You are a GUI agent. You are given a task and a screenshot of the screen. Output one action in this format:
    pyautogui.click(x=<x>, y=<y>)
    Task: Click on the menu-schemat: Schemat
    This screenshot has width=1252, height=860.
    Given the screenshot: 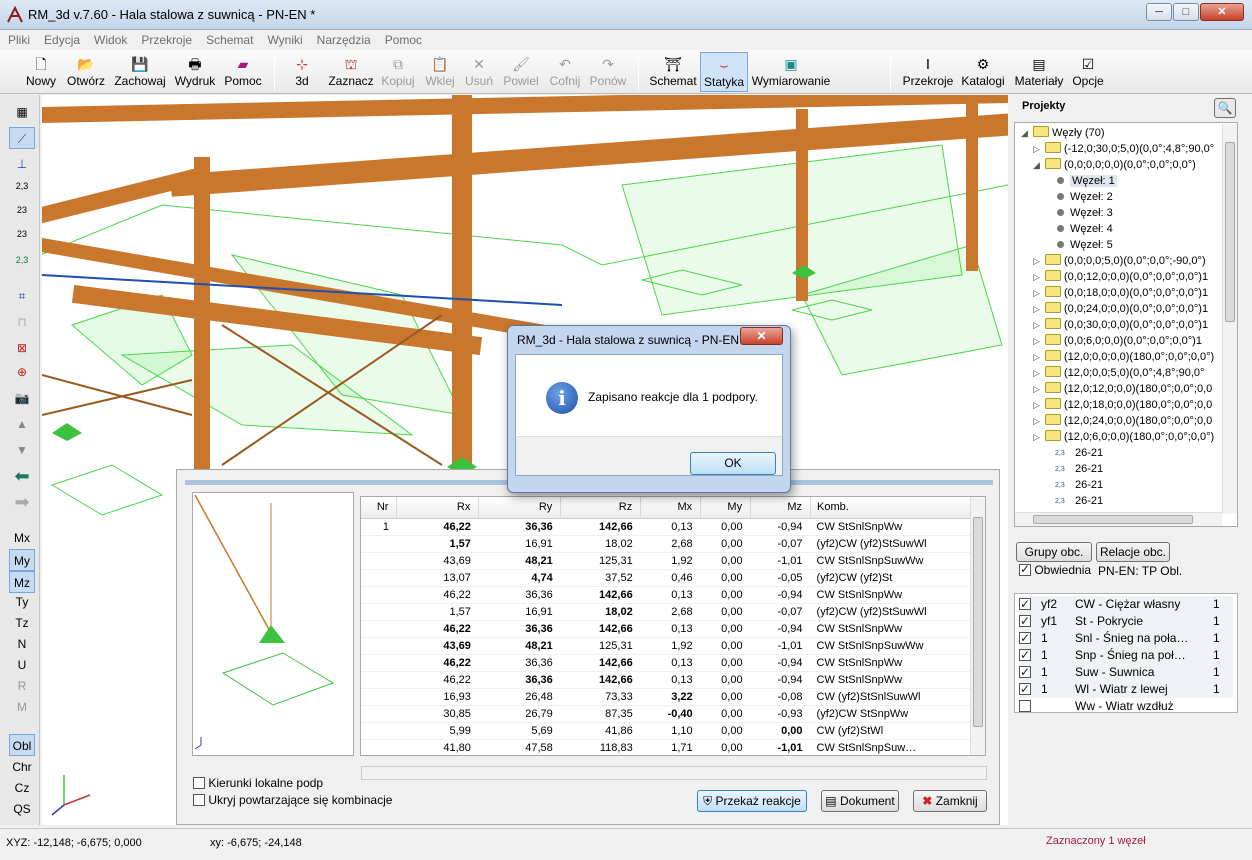 What is the action you would take?
    pyautogui.click(x=228, y=39)
    